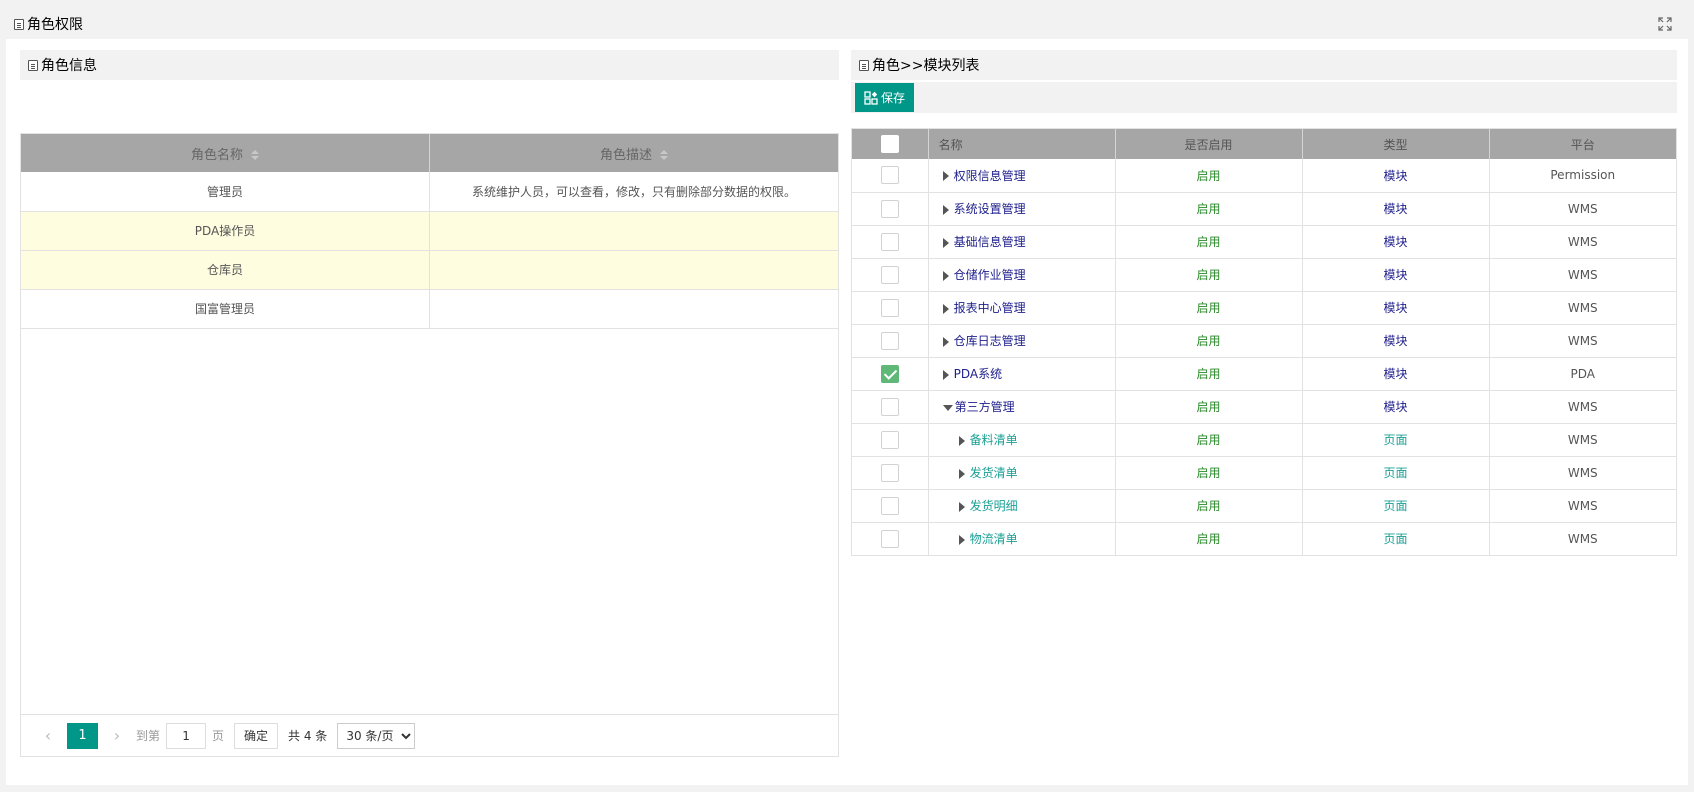  Describe the element at coordinates (256, 735) in the screenshot. I see `goto-confirm-button: 确定` at that location.